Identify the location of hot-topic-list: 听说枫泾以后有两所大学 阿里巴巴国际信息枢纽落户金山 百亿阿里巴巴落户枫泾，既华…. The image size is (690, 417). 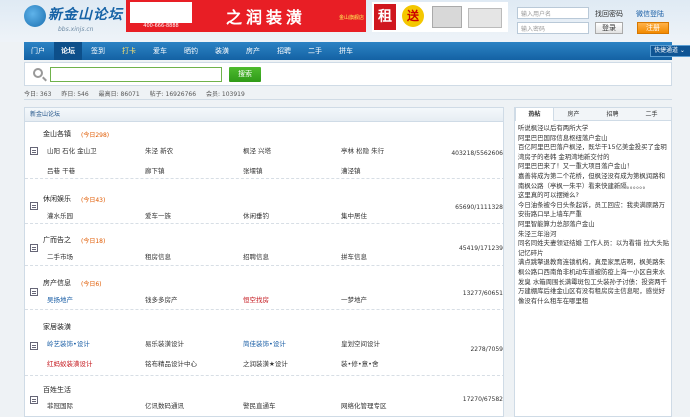
(594, 215).